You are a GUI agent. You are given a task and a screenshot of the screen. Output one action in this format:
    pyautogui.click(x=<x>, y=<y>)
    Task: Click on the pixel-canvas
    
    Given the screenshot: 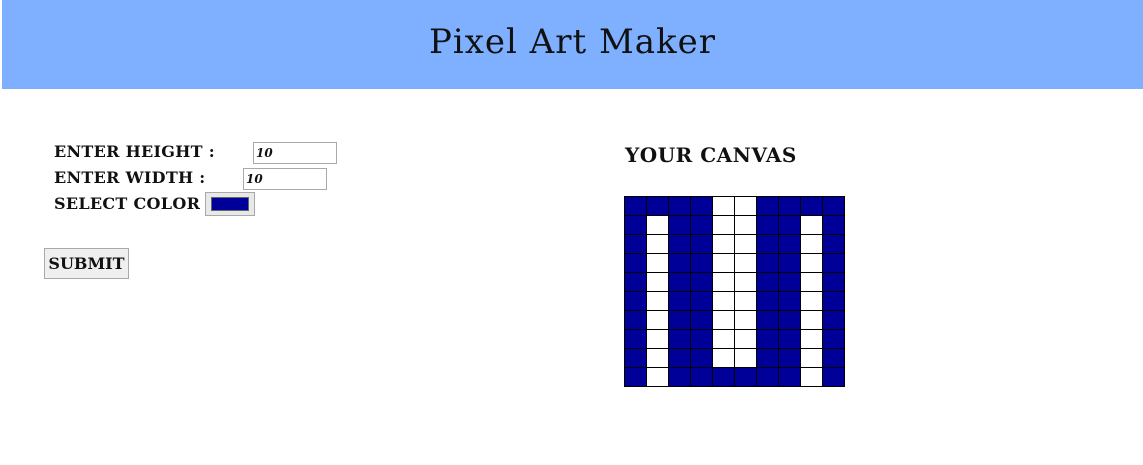 What is the action you would take?
    pyautogui.click(x=734, y=291)
    